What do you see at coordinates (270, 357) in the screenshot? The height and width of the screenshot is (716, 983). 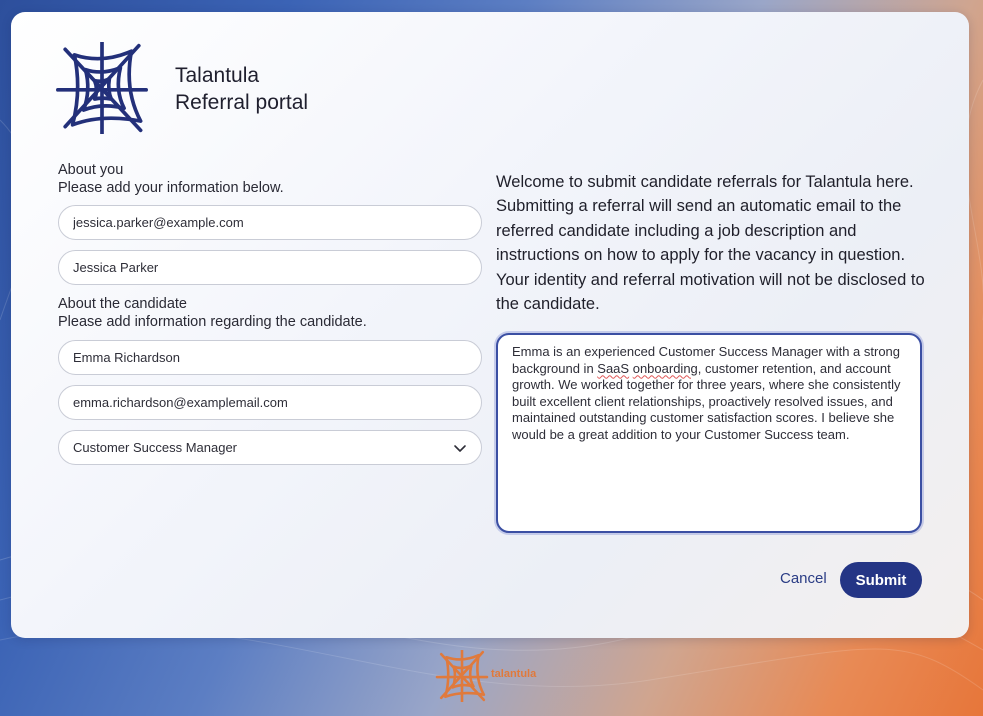 I see `candidate-name-field` at bounding box center [270, 357].